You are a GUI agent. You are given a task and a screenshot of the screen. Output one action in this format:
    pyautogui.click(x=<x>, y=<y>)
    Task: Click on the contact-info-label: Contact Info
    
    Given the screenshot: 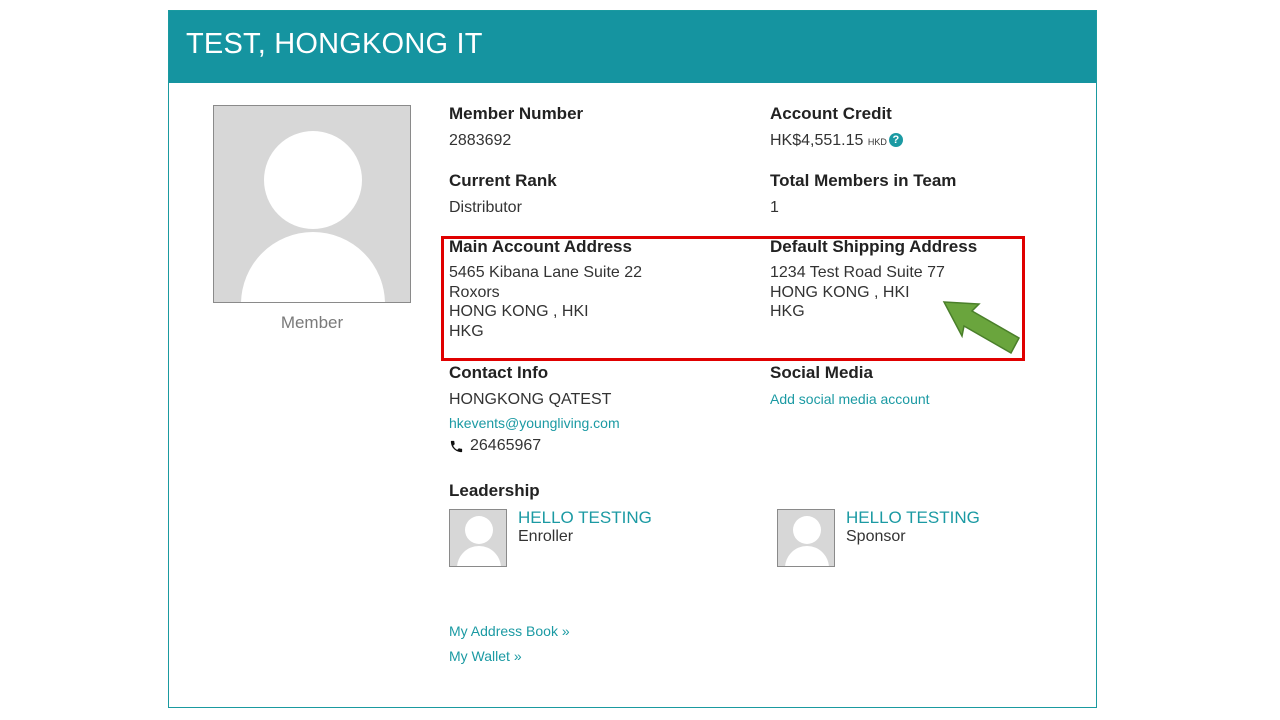 What is the action you would take?
    pyautogui.click(x=499, y=372)
    